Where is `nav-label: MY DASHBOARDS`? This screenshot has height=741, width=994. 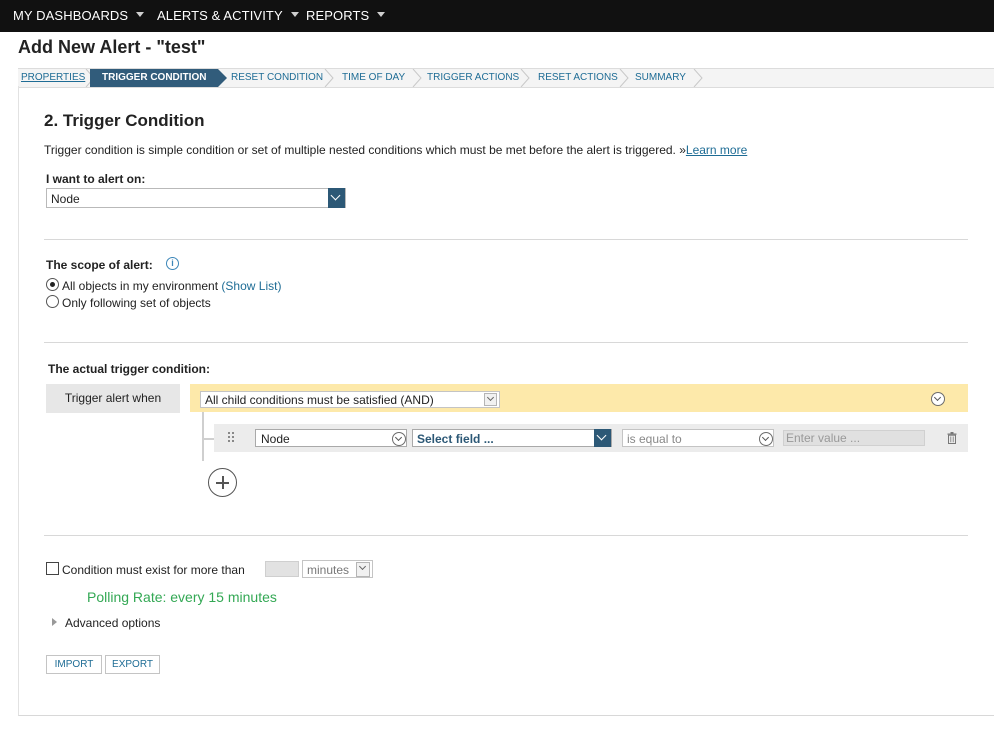 nav-label: MY DASHBOARDS is located at coordinates (71, 15).